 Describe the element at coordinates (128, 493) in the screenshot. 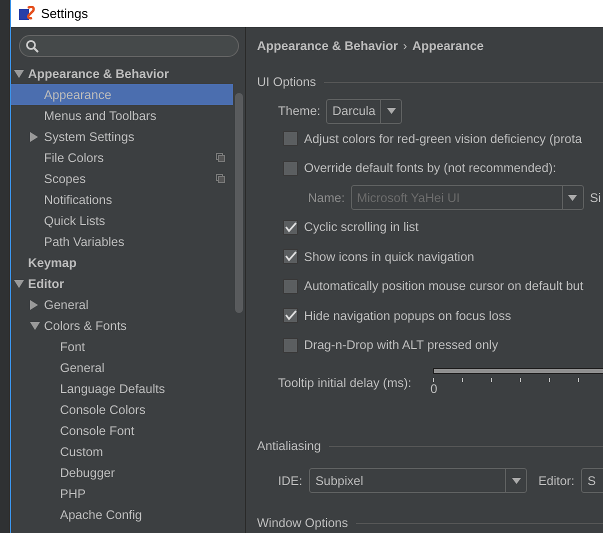

I see `tree-item: PHP` at that location.